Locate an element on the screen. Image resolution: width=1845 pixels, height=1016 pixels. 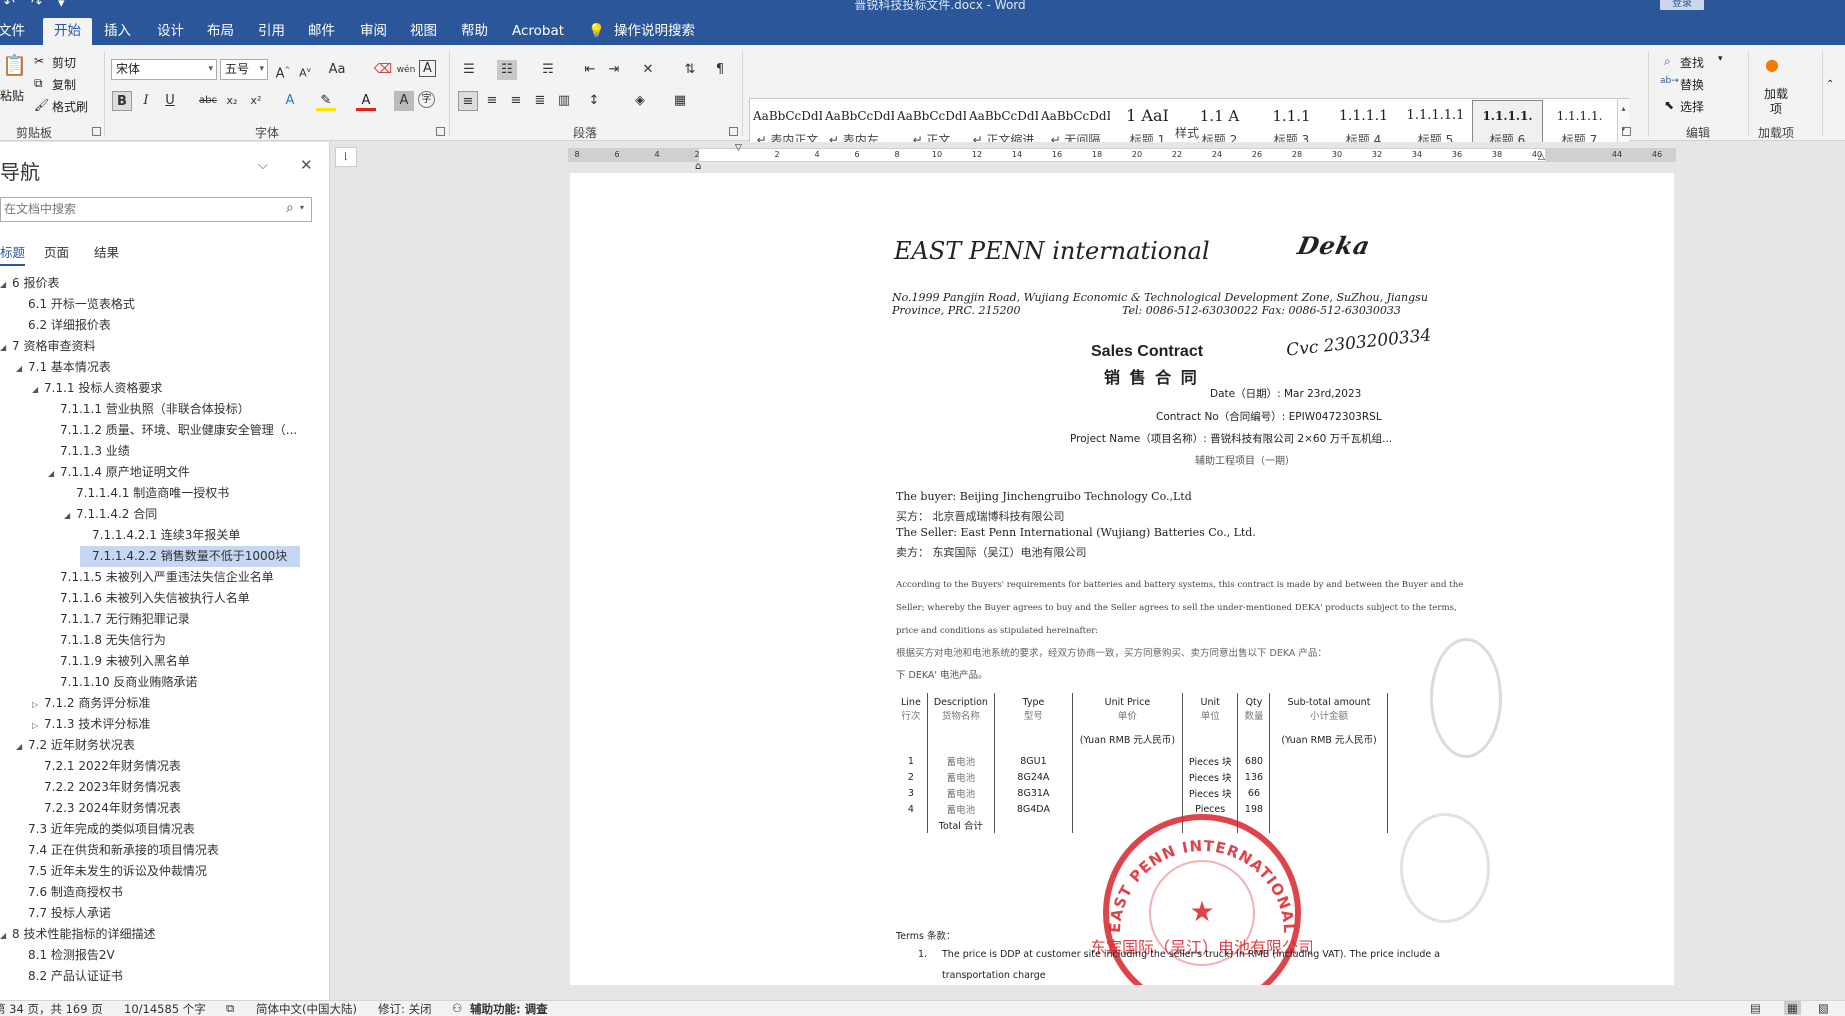
heading-item: ◢ 6 报价表 is located at coordinates (150, 283).